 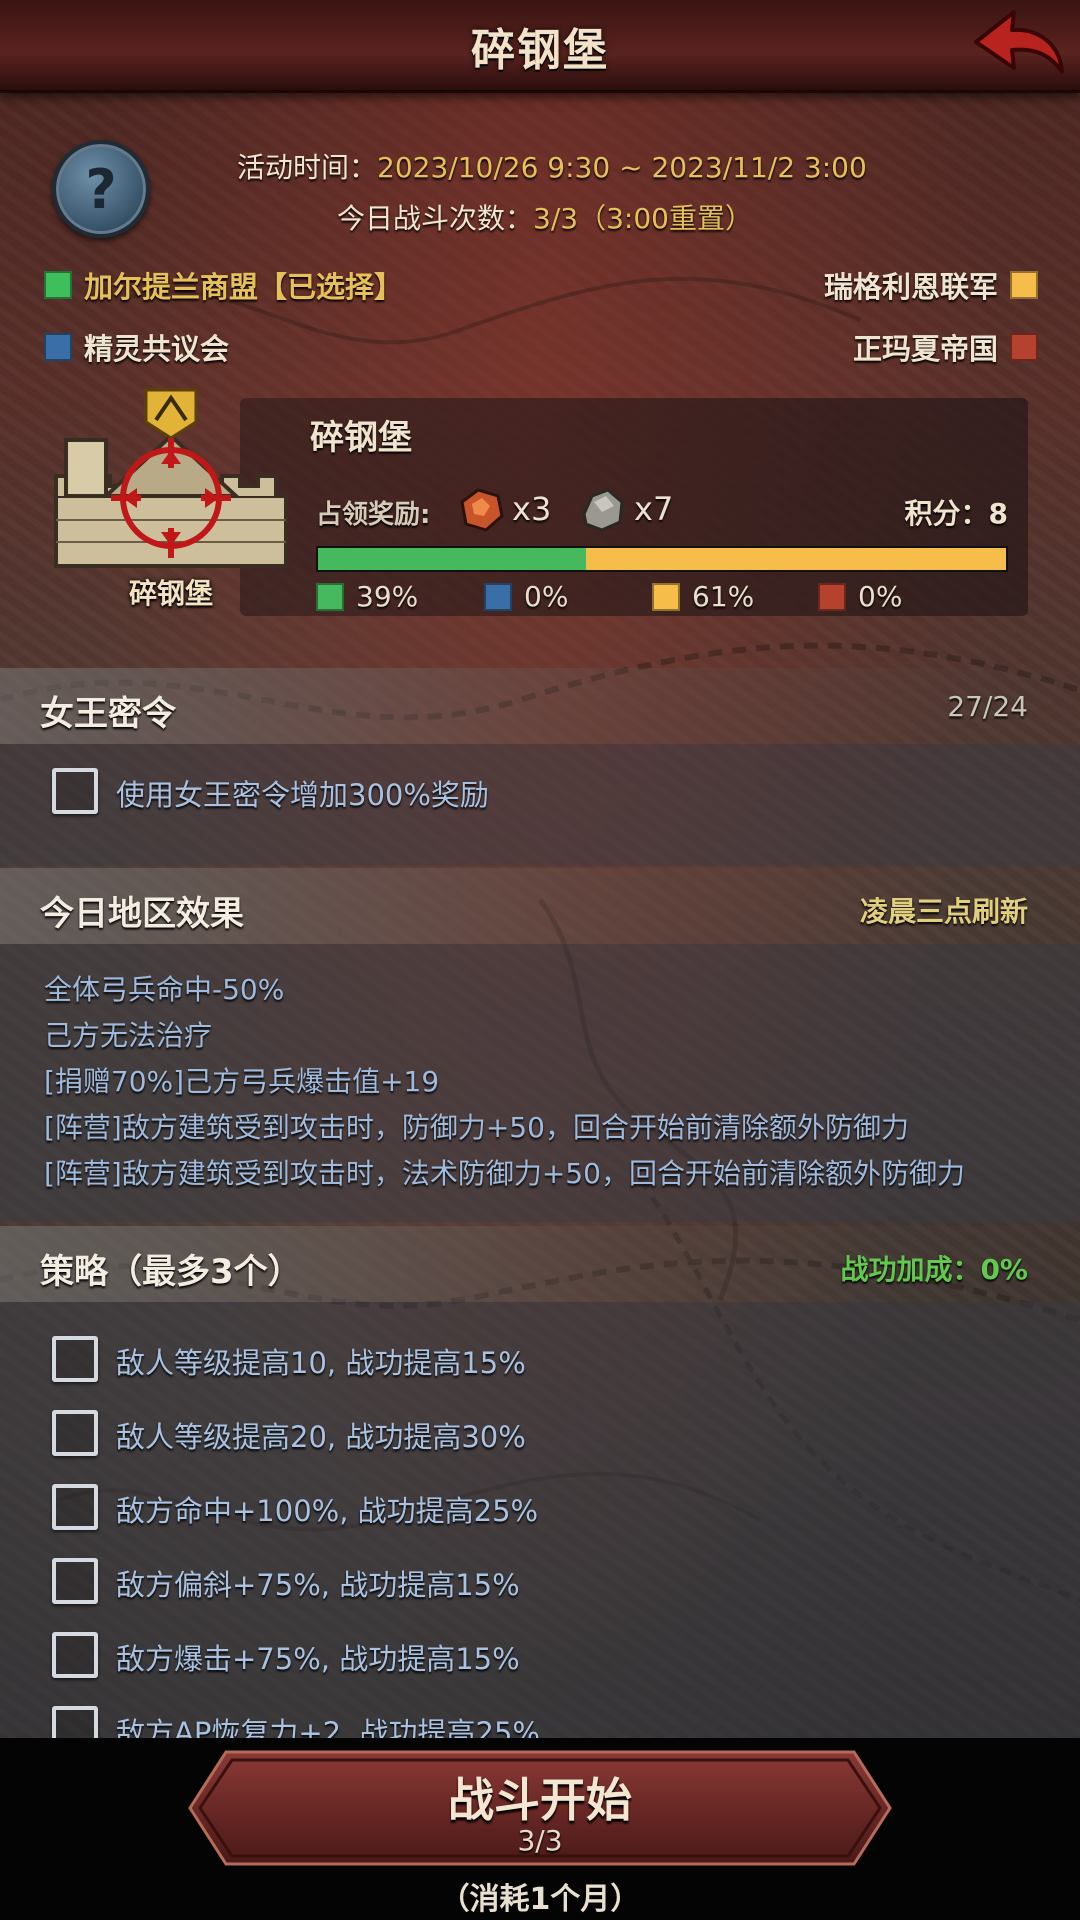 What do you see at coordinates (108, 714) in the screenshot?
I see `section-title: 女王密令` at bounding box center [108, 714].